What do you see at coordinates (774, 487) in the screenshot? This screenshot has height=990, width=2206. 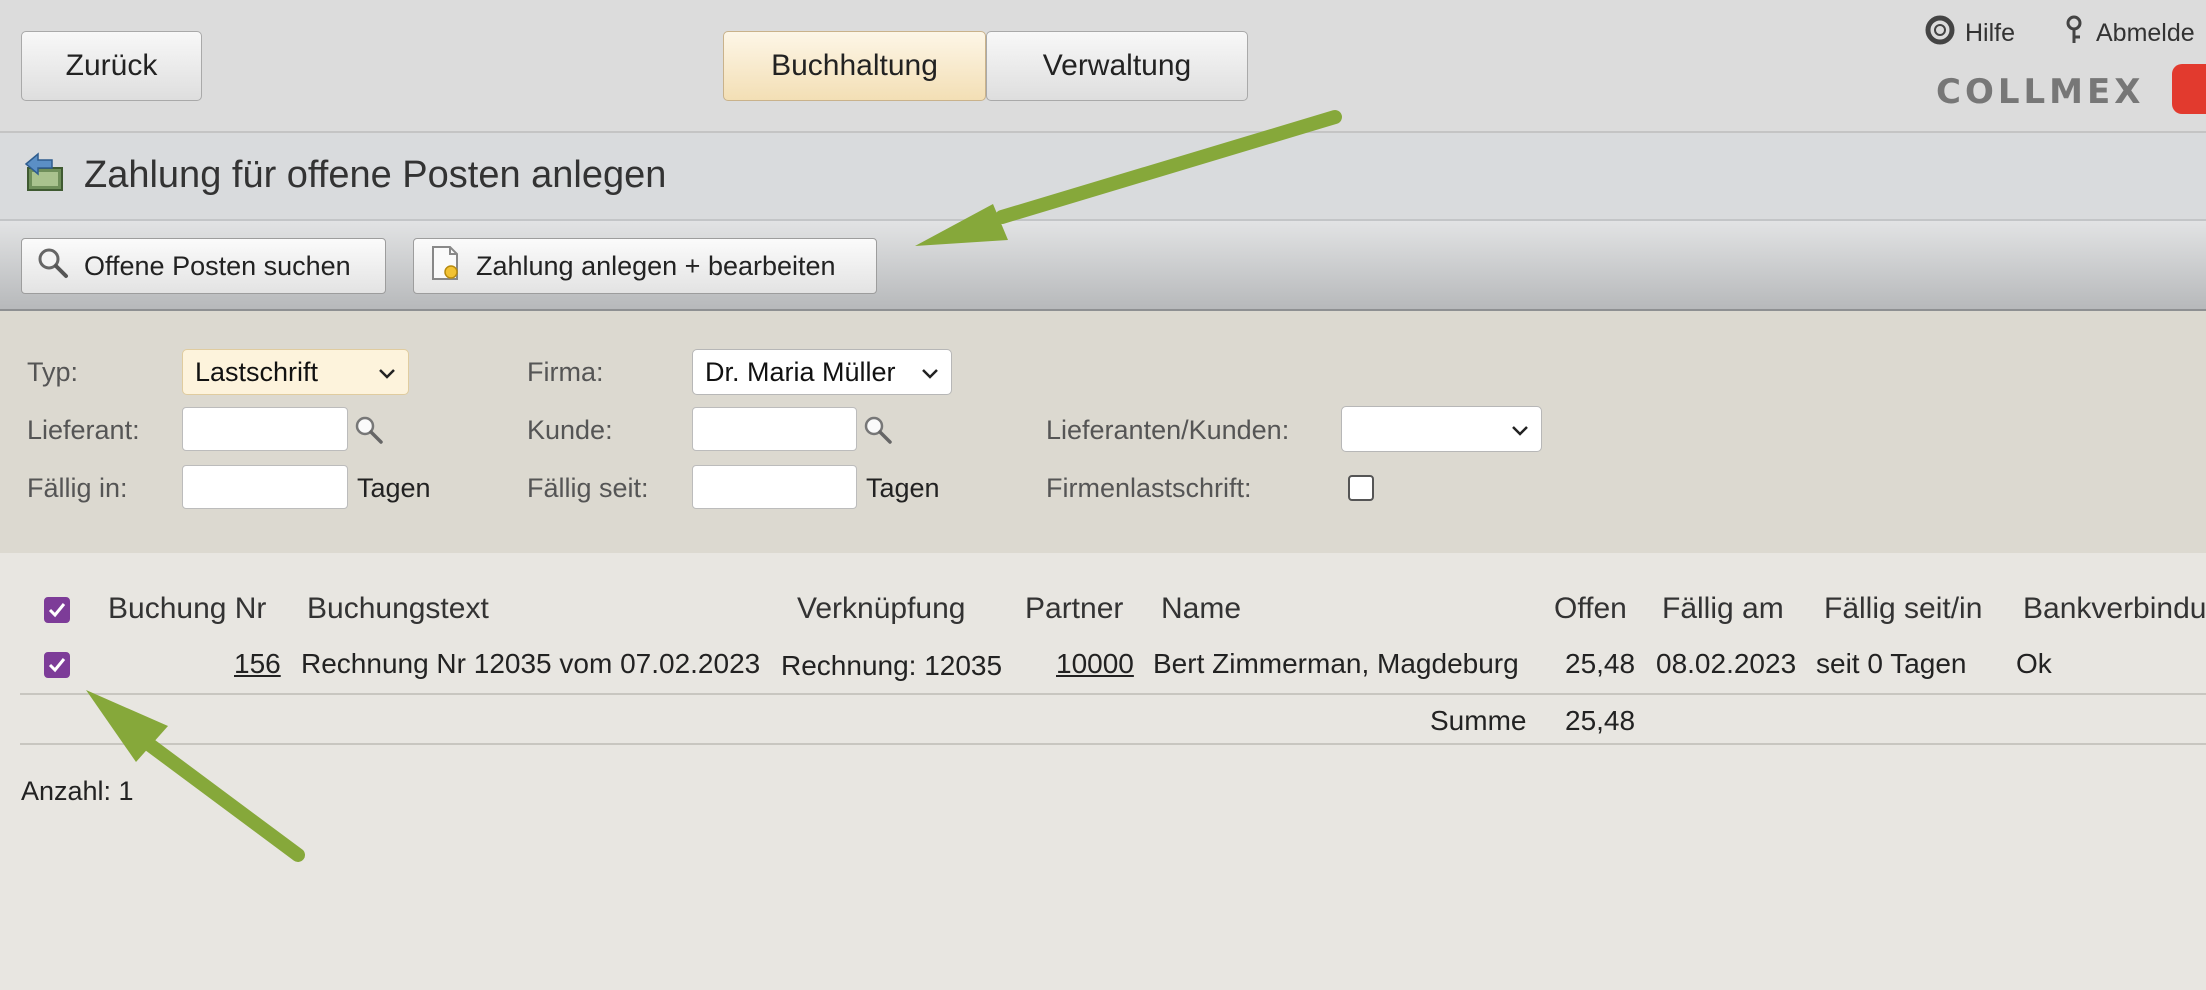 I see `faellig-seit-input` at bounding box center [774, 487].